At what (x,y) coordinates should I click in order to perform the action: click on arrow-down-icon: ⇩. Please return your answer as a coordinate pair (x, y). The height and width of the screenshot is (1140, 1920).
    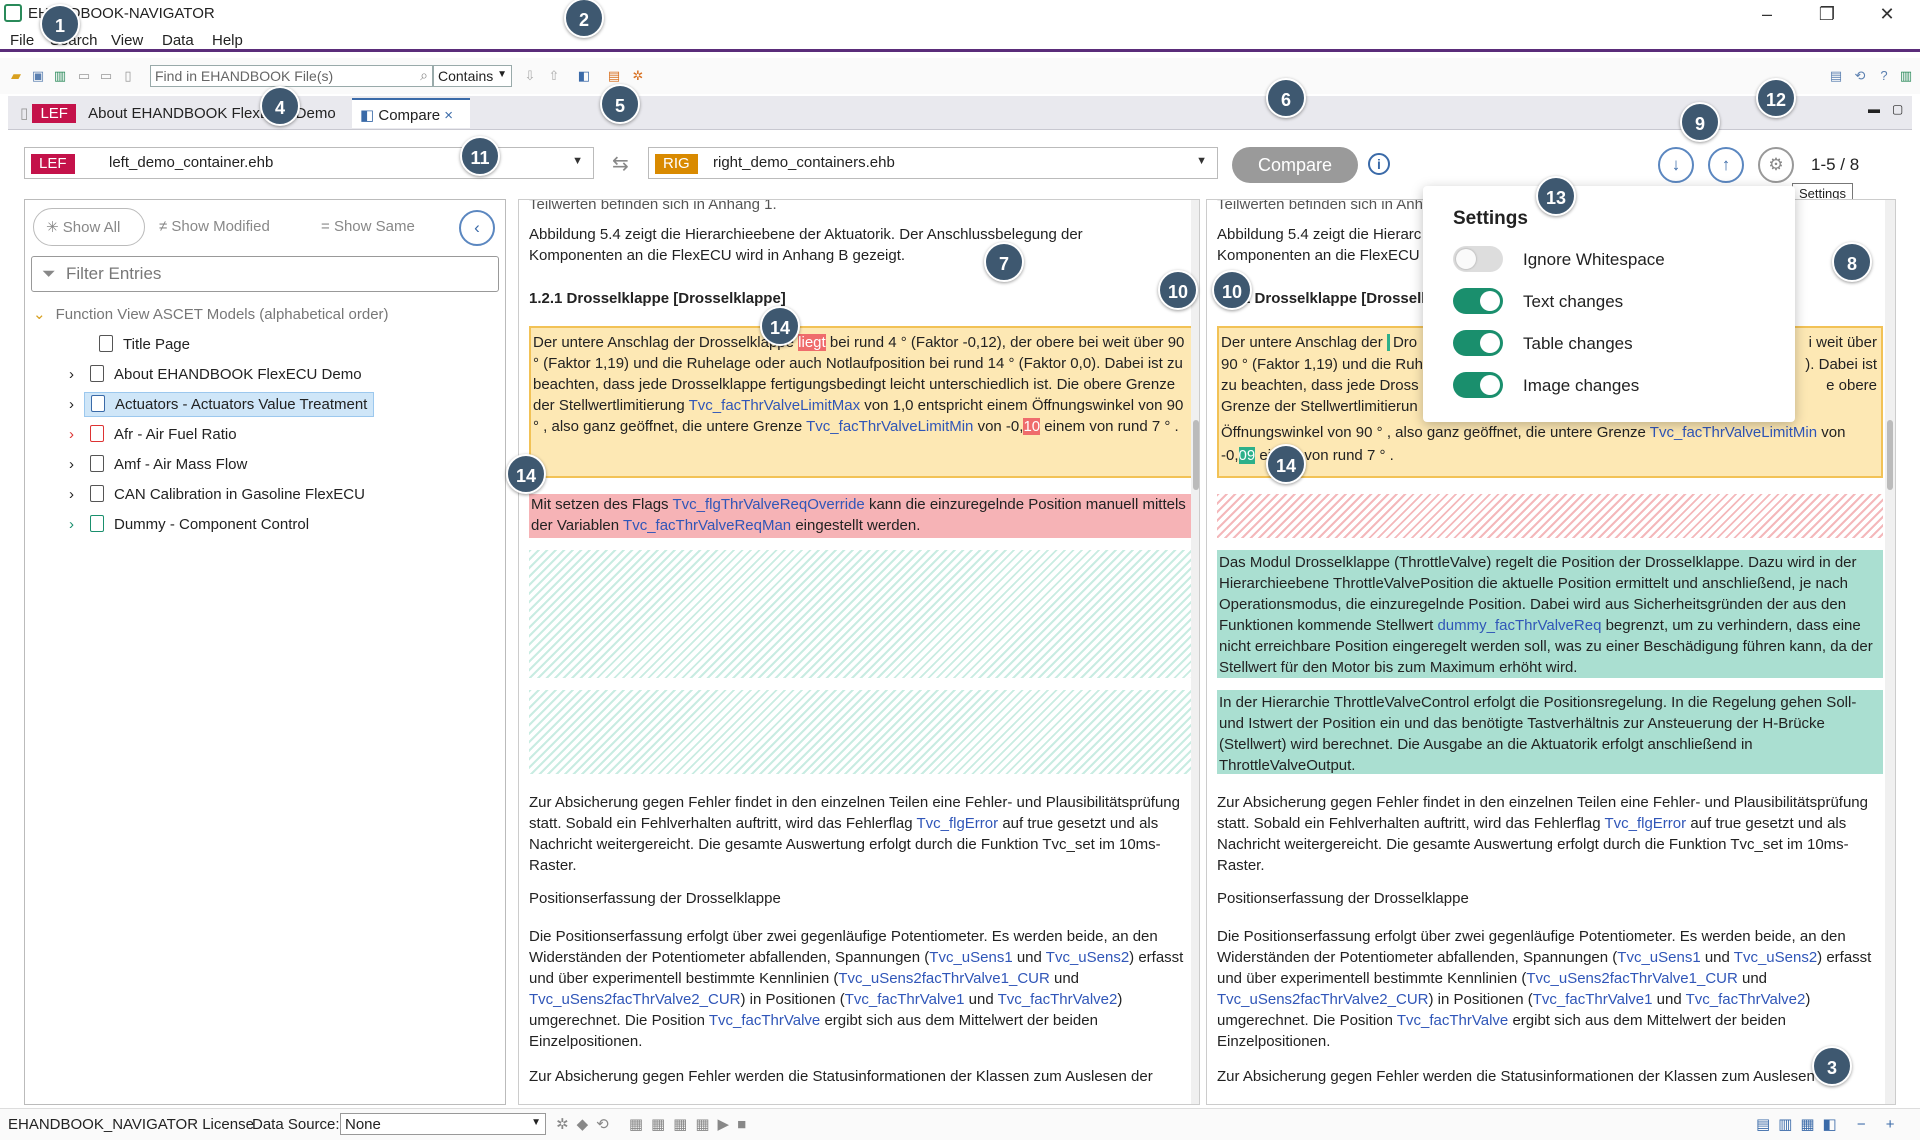
    Looking at the image, I should click on (530, 76).